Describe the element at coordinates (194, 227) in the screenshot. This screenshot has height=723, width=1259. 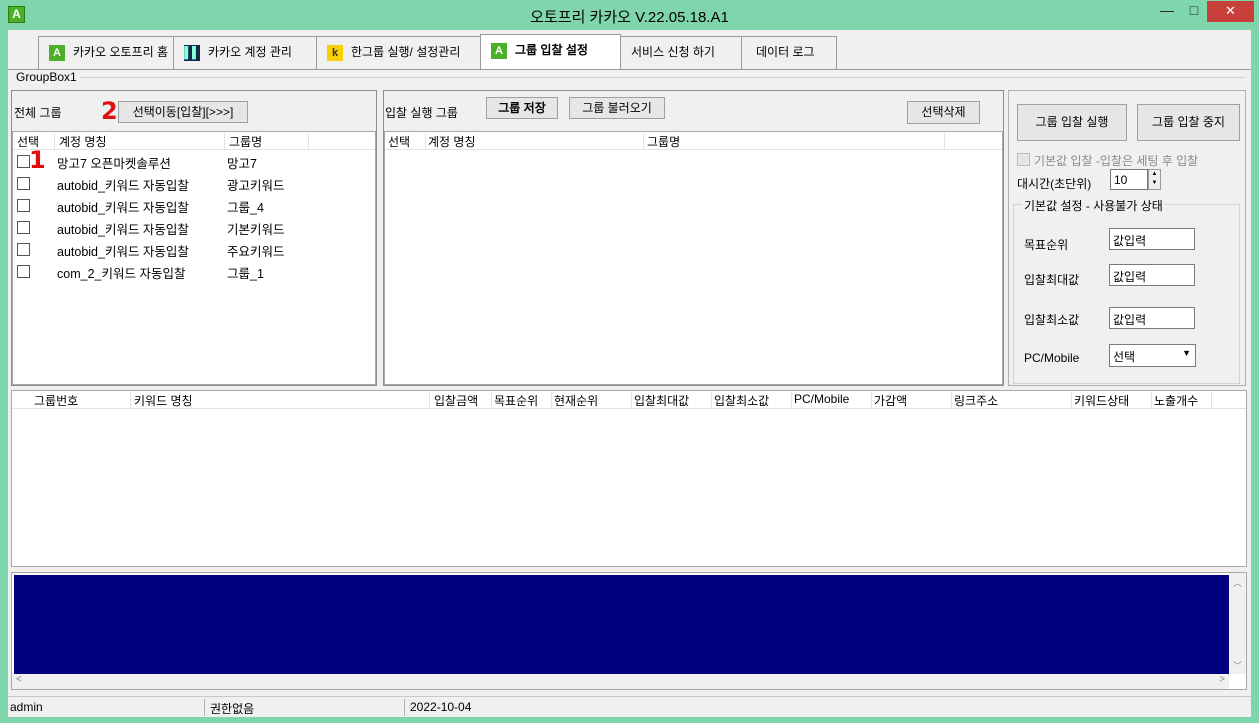
I see `list-item: autobid_키워드 자동입찰 기본키워드` at that location.